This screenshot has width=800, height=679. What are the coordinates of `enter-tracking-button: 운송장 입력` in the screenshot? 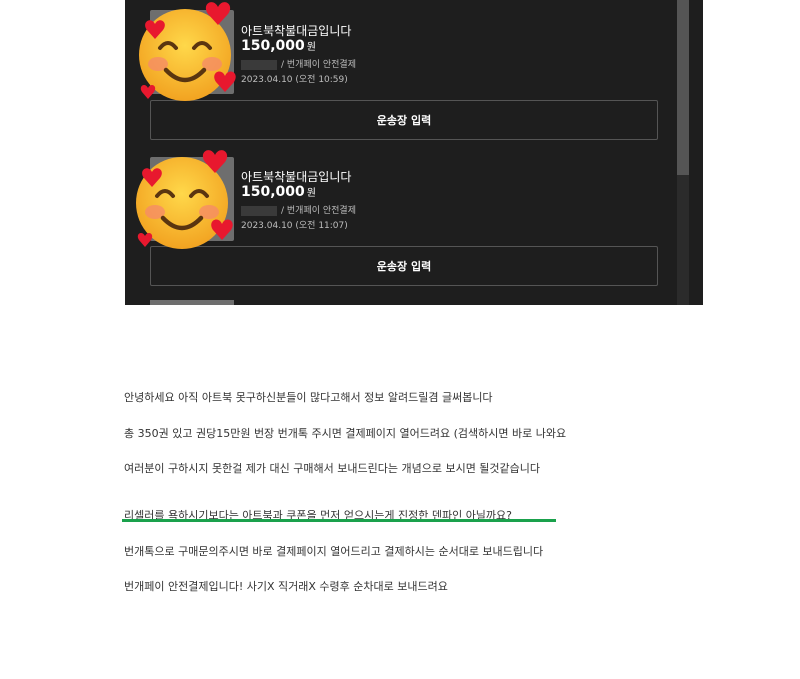 It's located at (404, 120).